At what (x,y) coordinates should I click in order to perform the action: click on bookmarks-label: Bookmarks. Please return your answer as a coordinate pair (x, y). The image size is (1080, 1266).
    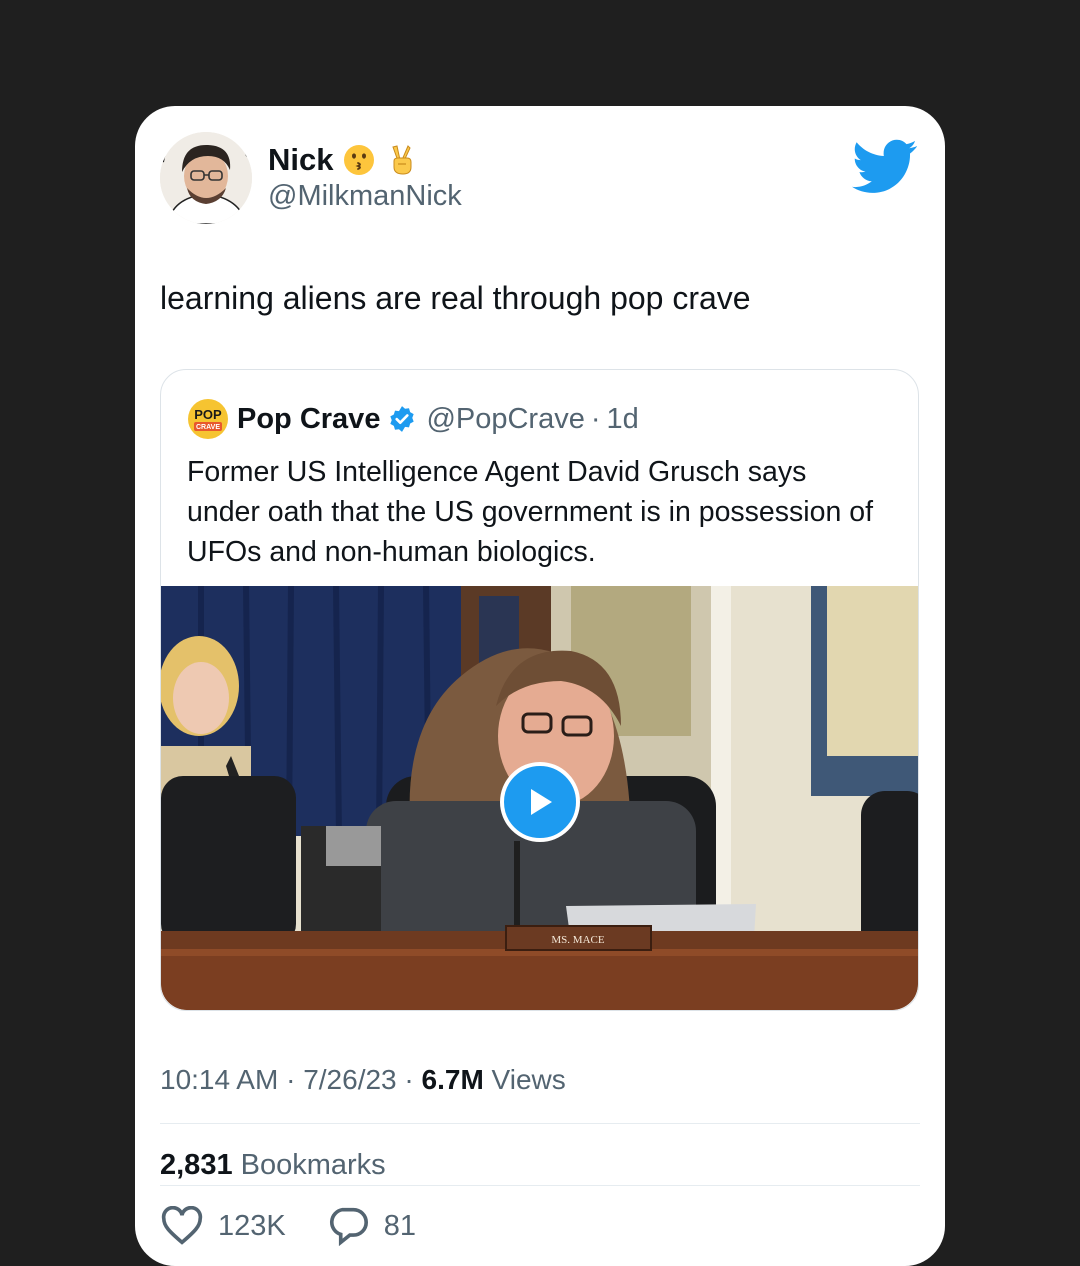
    Looking at the image, I should click on (313, 1165).